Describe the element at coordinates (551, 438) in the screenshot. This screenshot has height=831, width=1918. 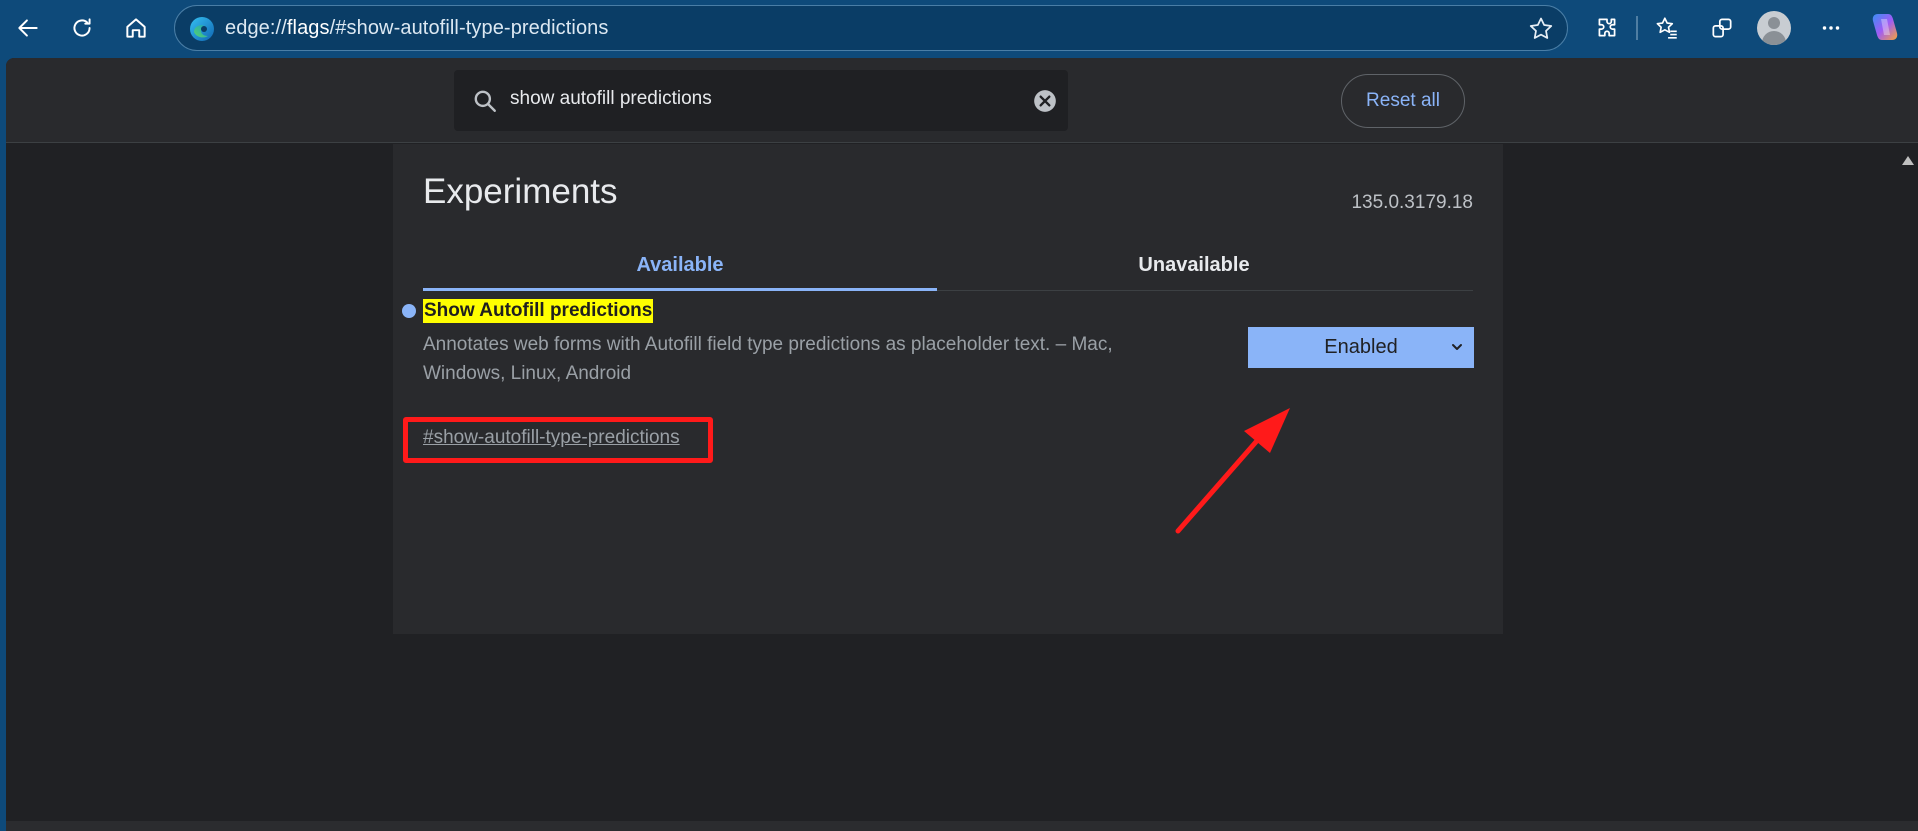
I see `flag-permalink: #show-autofill-type-predictions` at that location.